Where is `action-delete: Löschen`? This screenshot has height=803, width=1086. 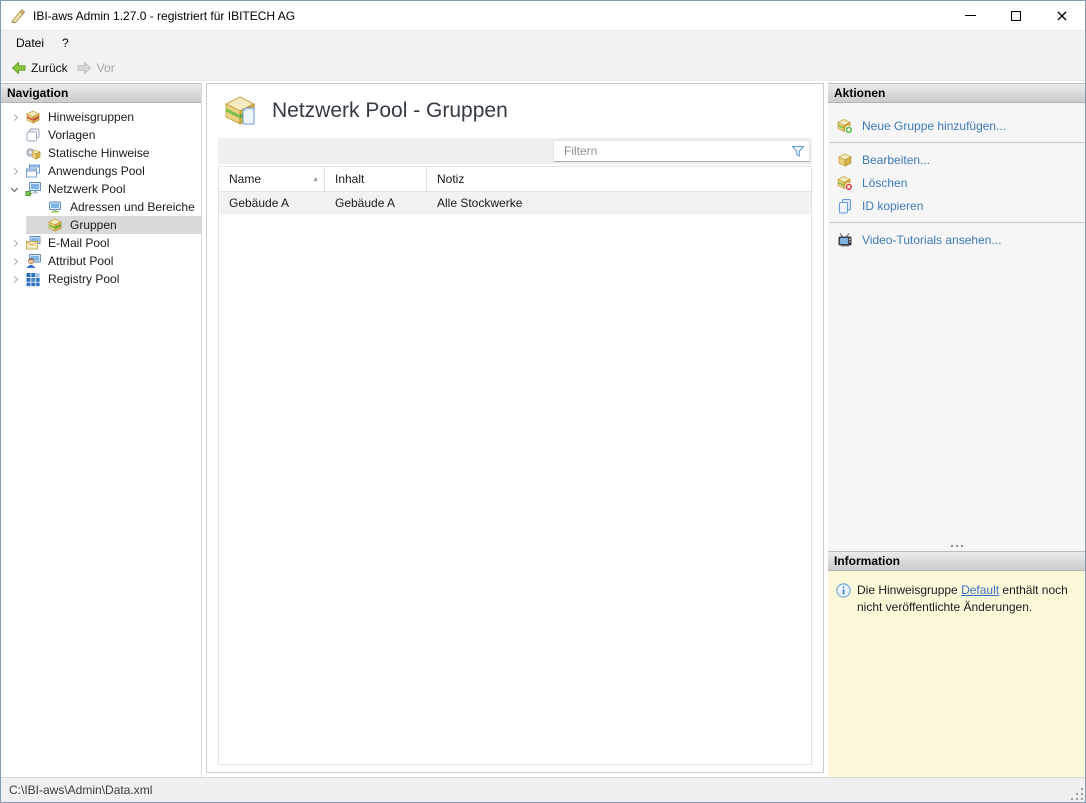
action-delete: Löschen is located at coordinates (956, 182).